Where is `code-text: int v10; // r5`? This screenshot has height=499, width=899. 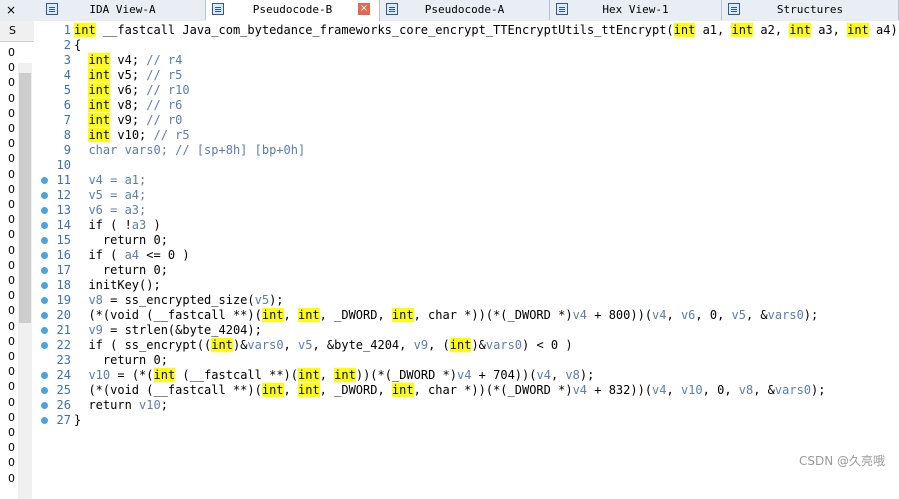
code-text: int v10; // r5 is located at coordinates (132, 135).